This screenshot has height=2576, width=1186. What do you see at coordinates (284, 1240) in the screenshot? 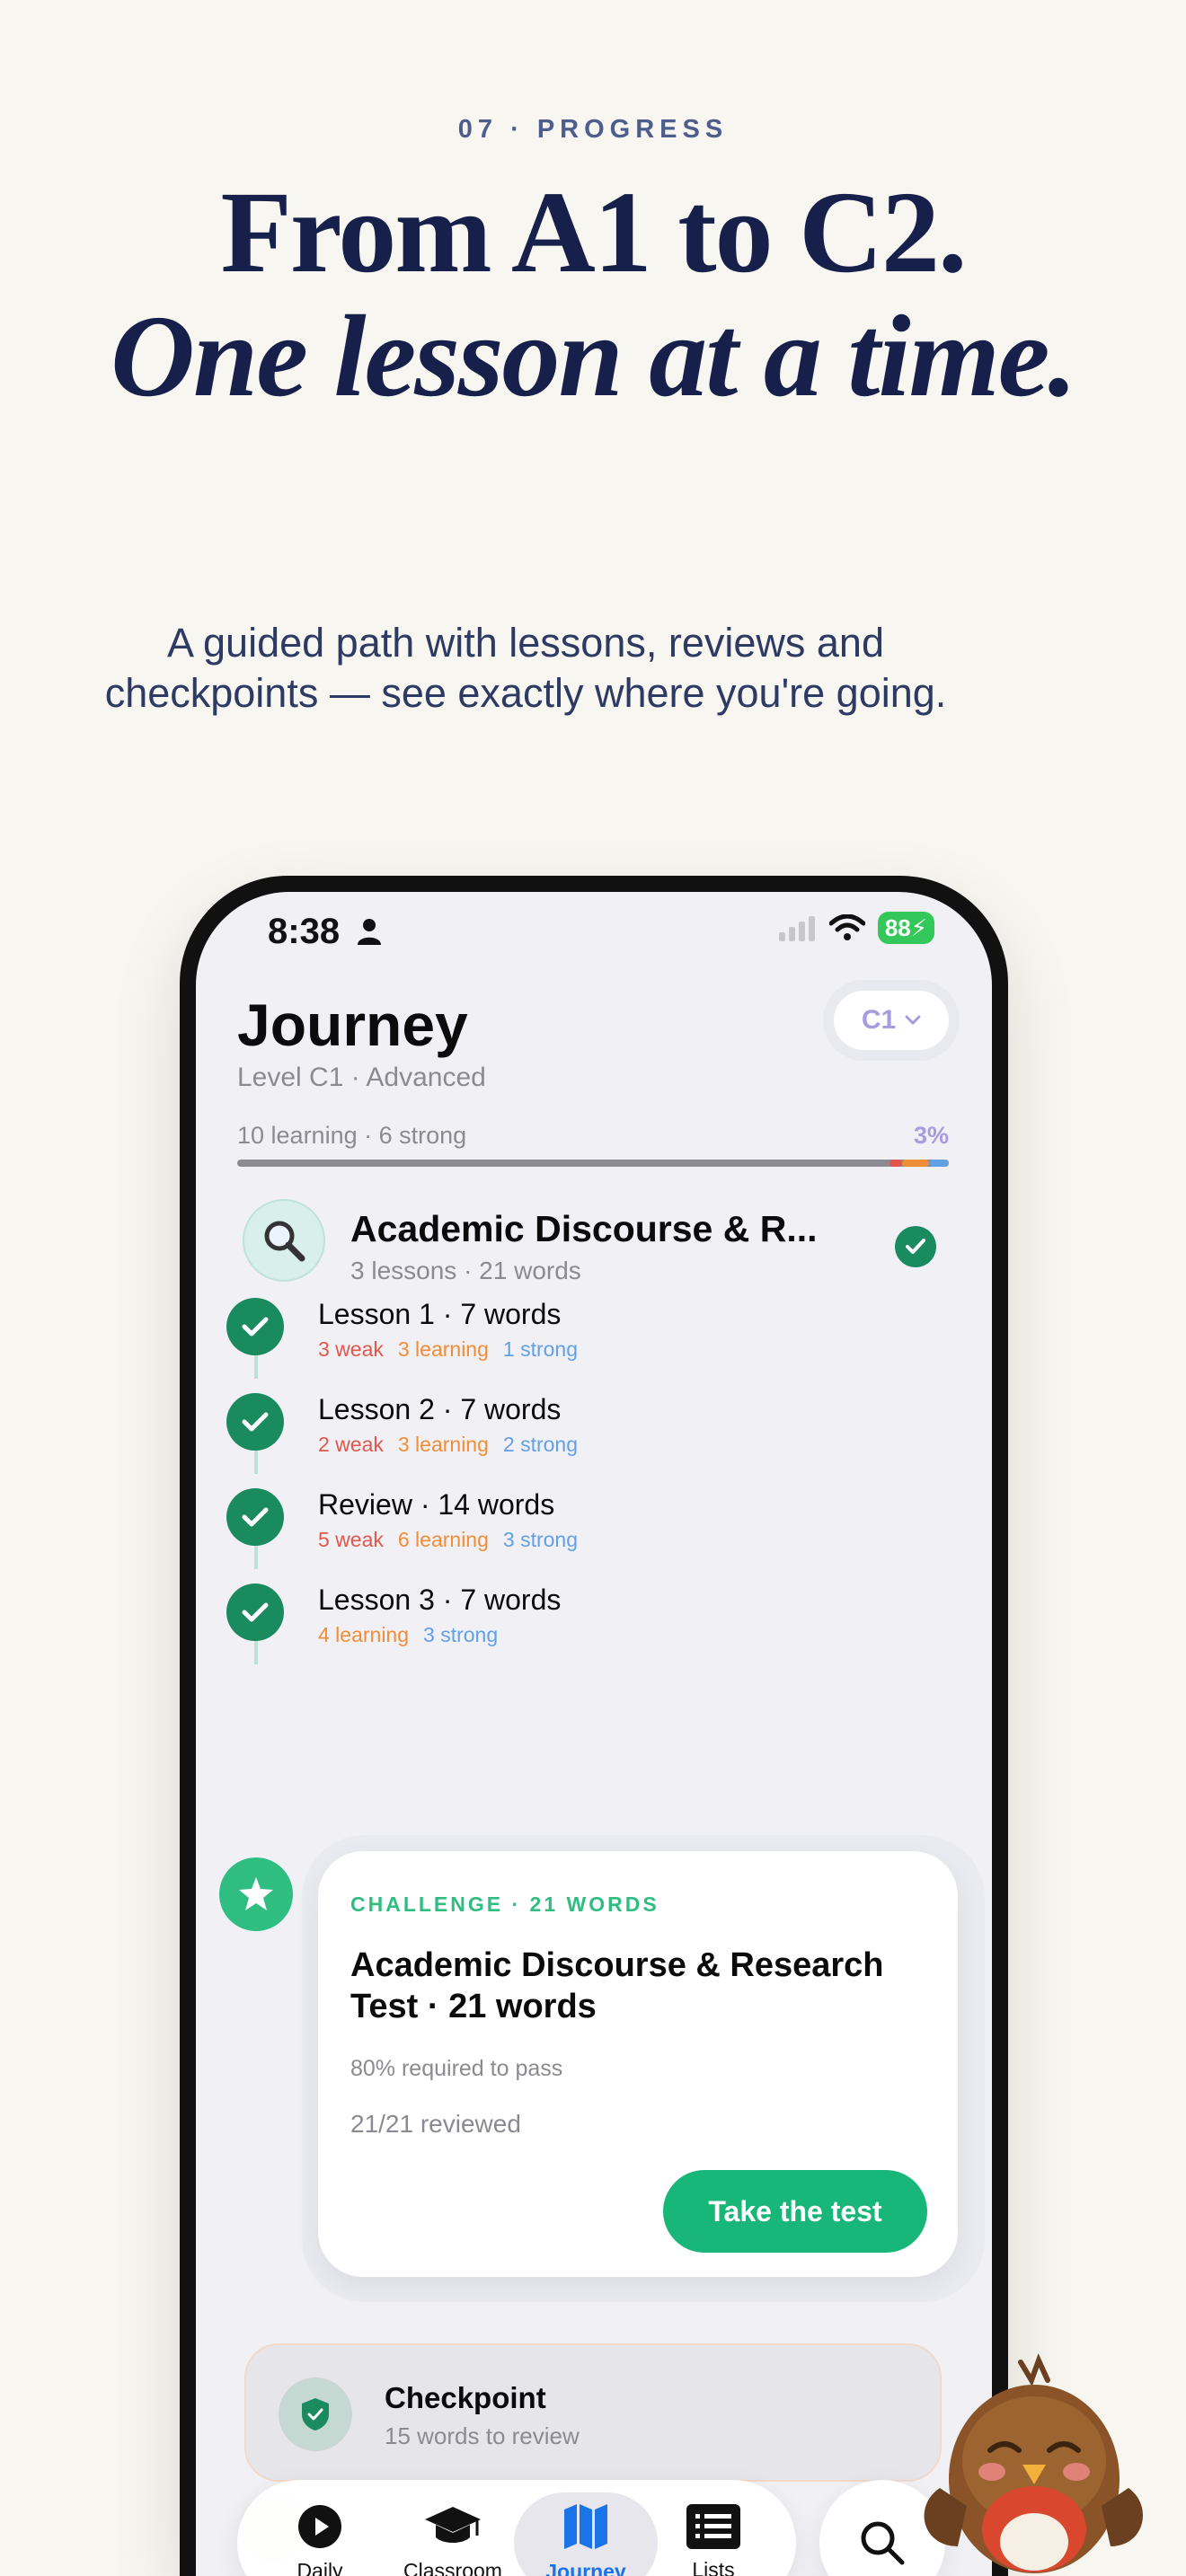
I see `magnifier-icon` at bounding box center [284, 1240].